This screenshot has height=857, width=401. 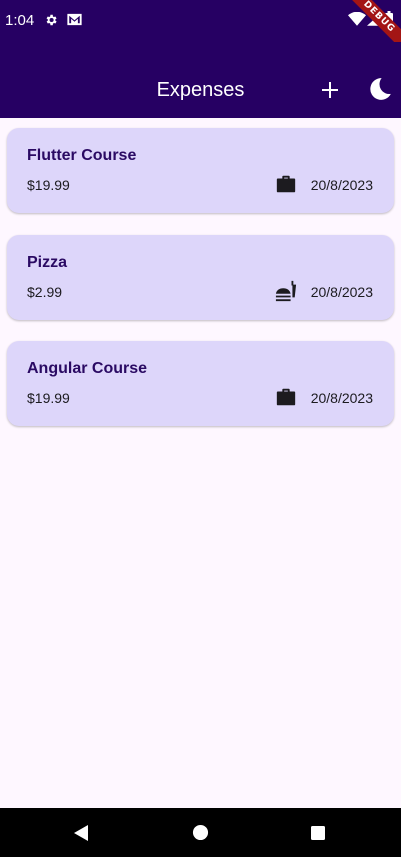 I want to click on expense-card: Pizza $2.99 20/8/2023, so click(x=200, y=277).